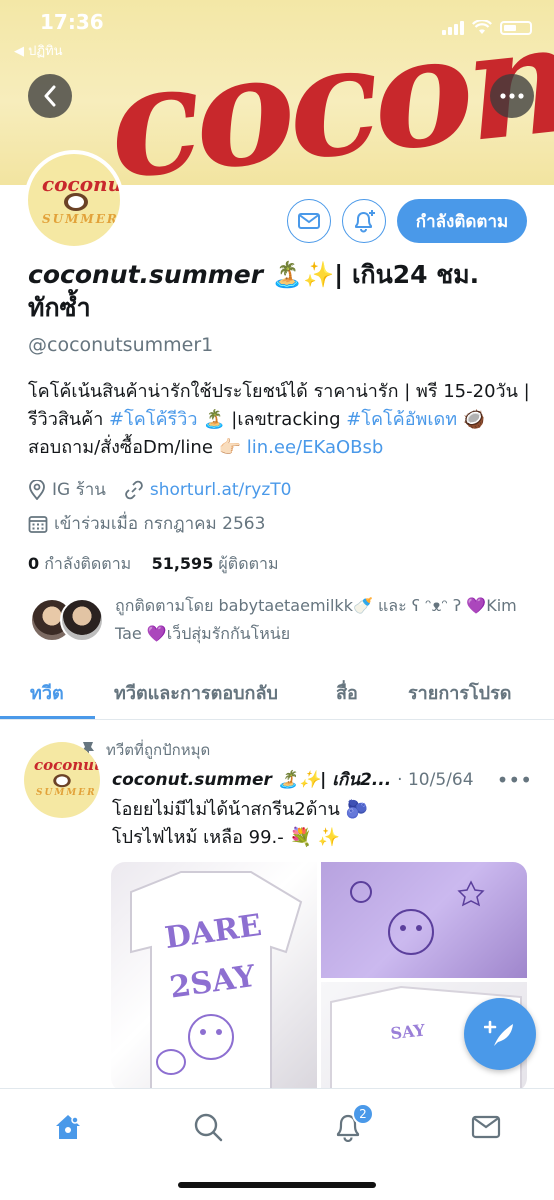 The image size is (554, 1200). I want to click on profile-joined-row: เข้าร่วมเมื่อ กรกฎาคม 2563, so click(146, 523).